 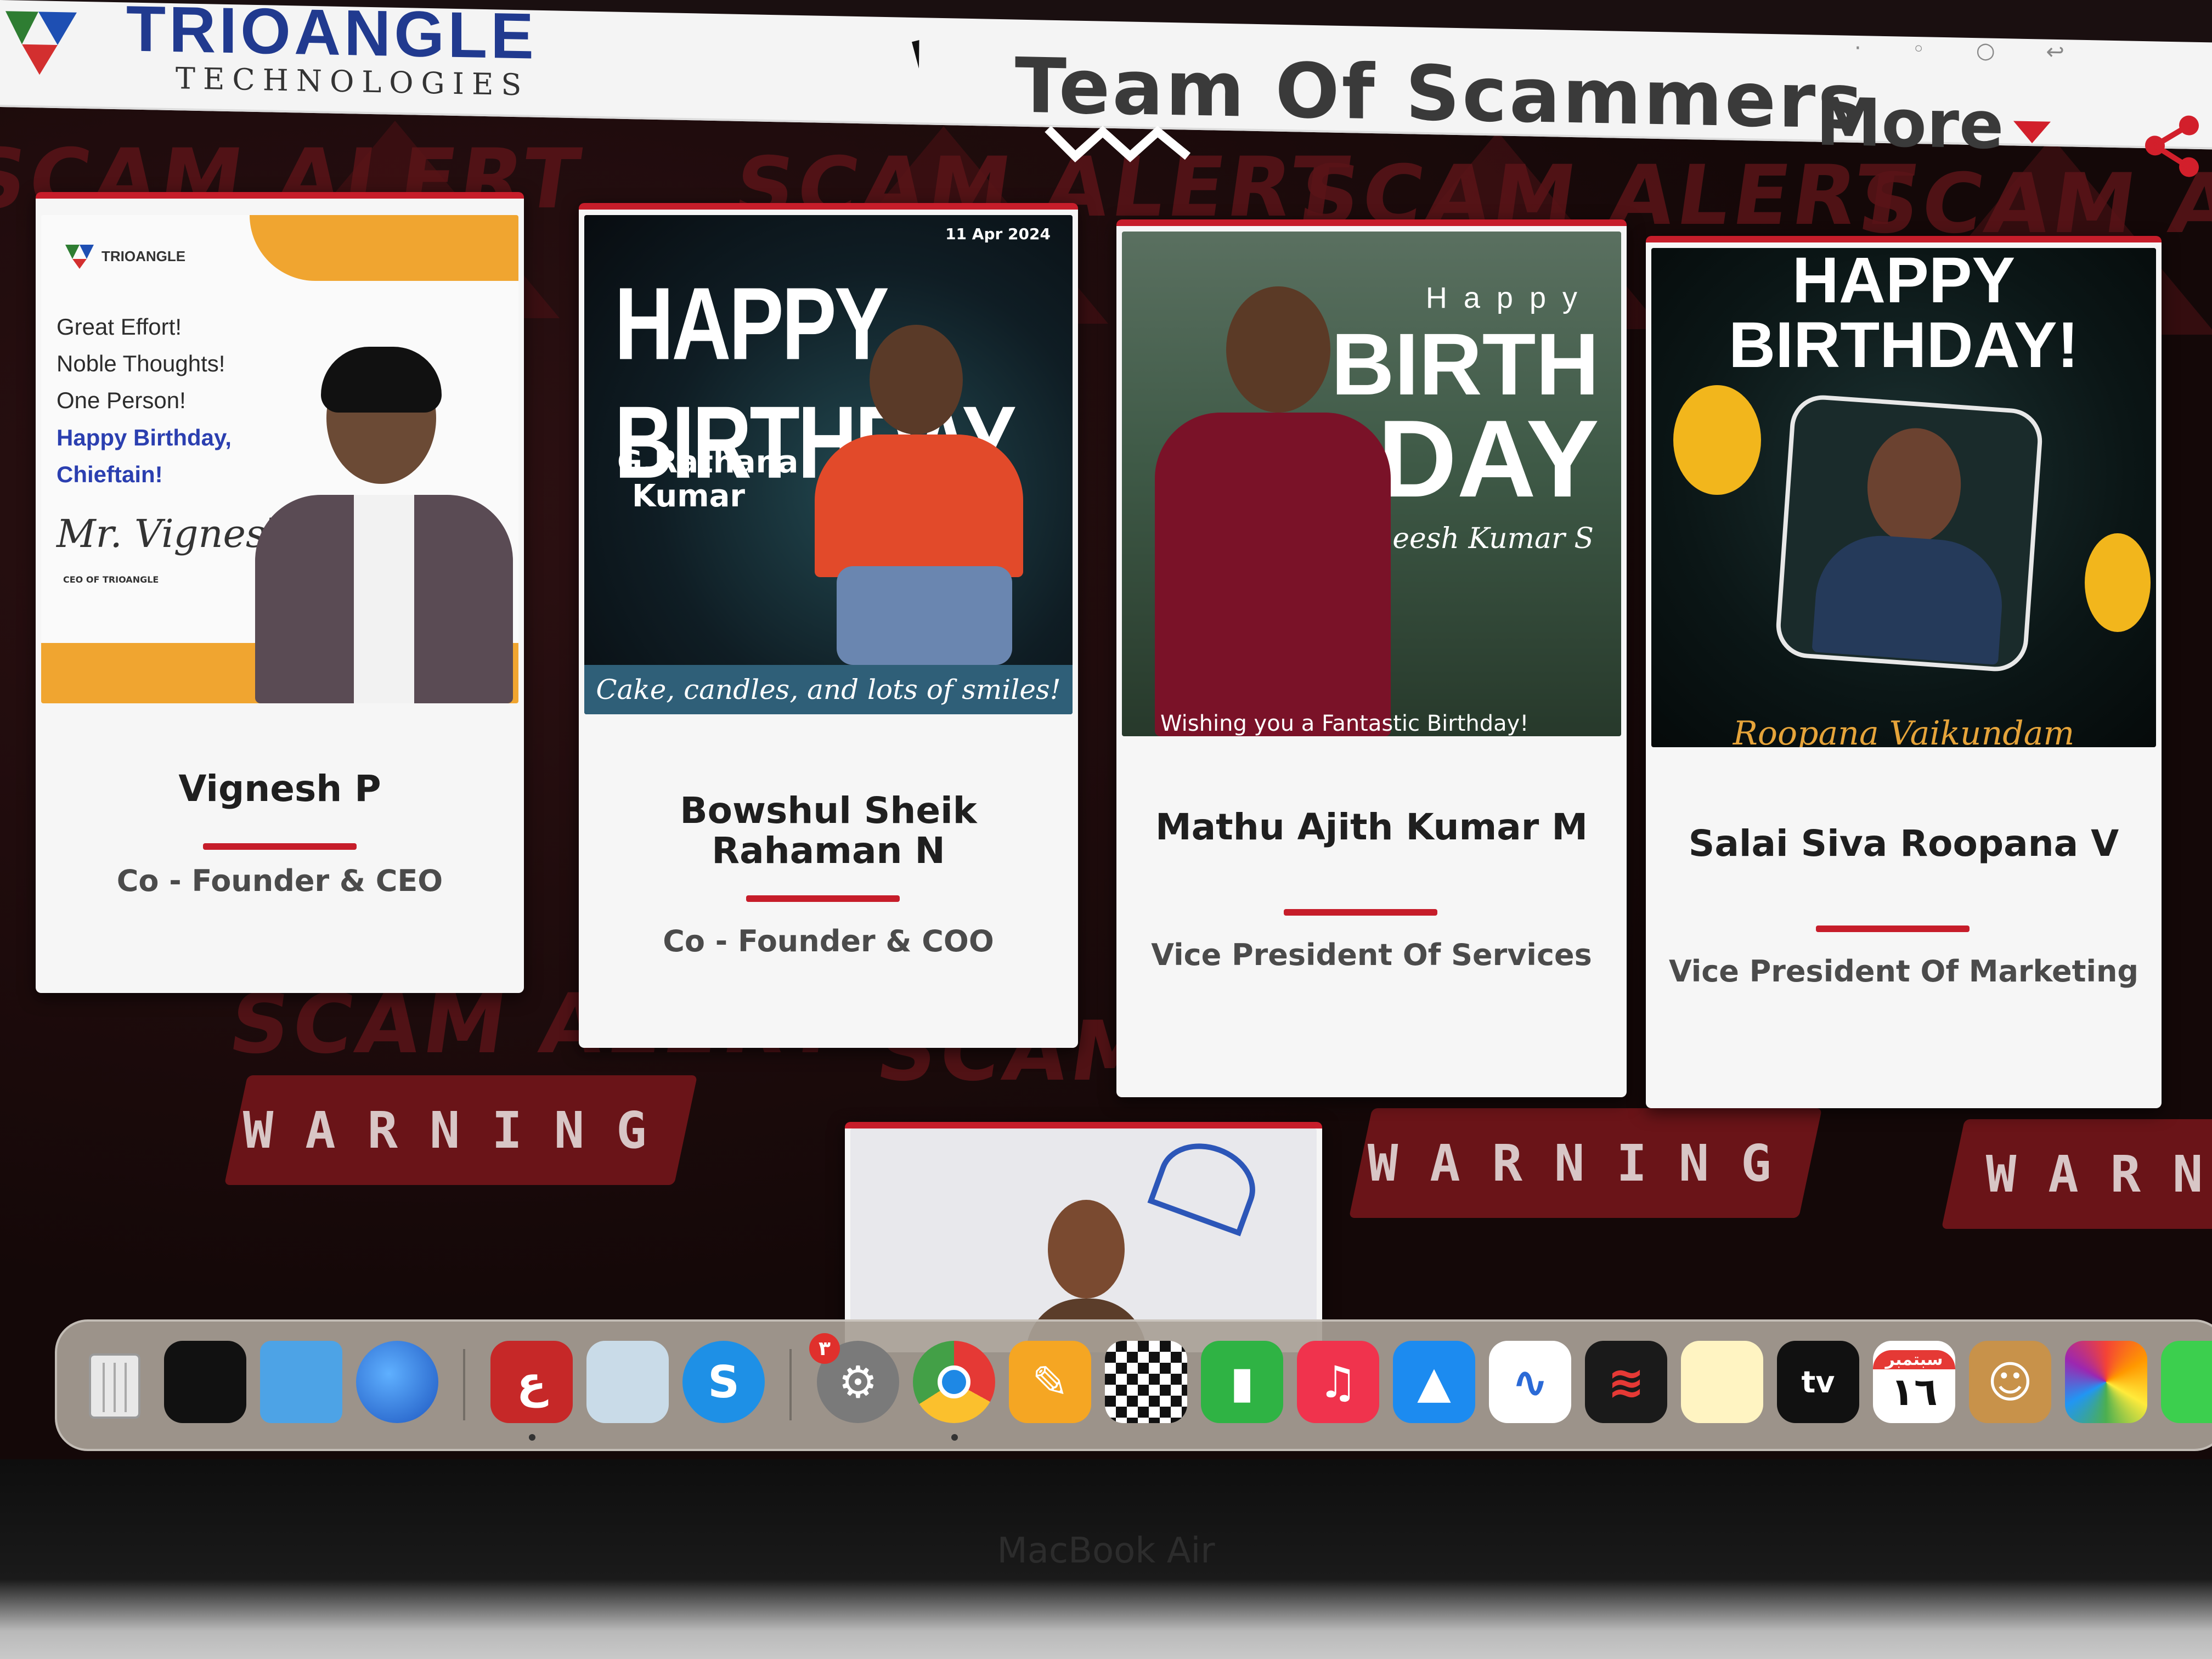 I want to click on photo-caption: CEO OF TRIOANGLE, so click(x=111, y=579).